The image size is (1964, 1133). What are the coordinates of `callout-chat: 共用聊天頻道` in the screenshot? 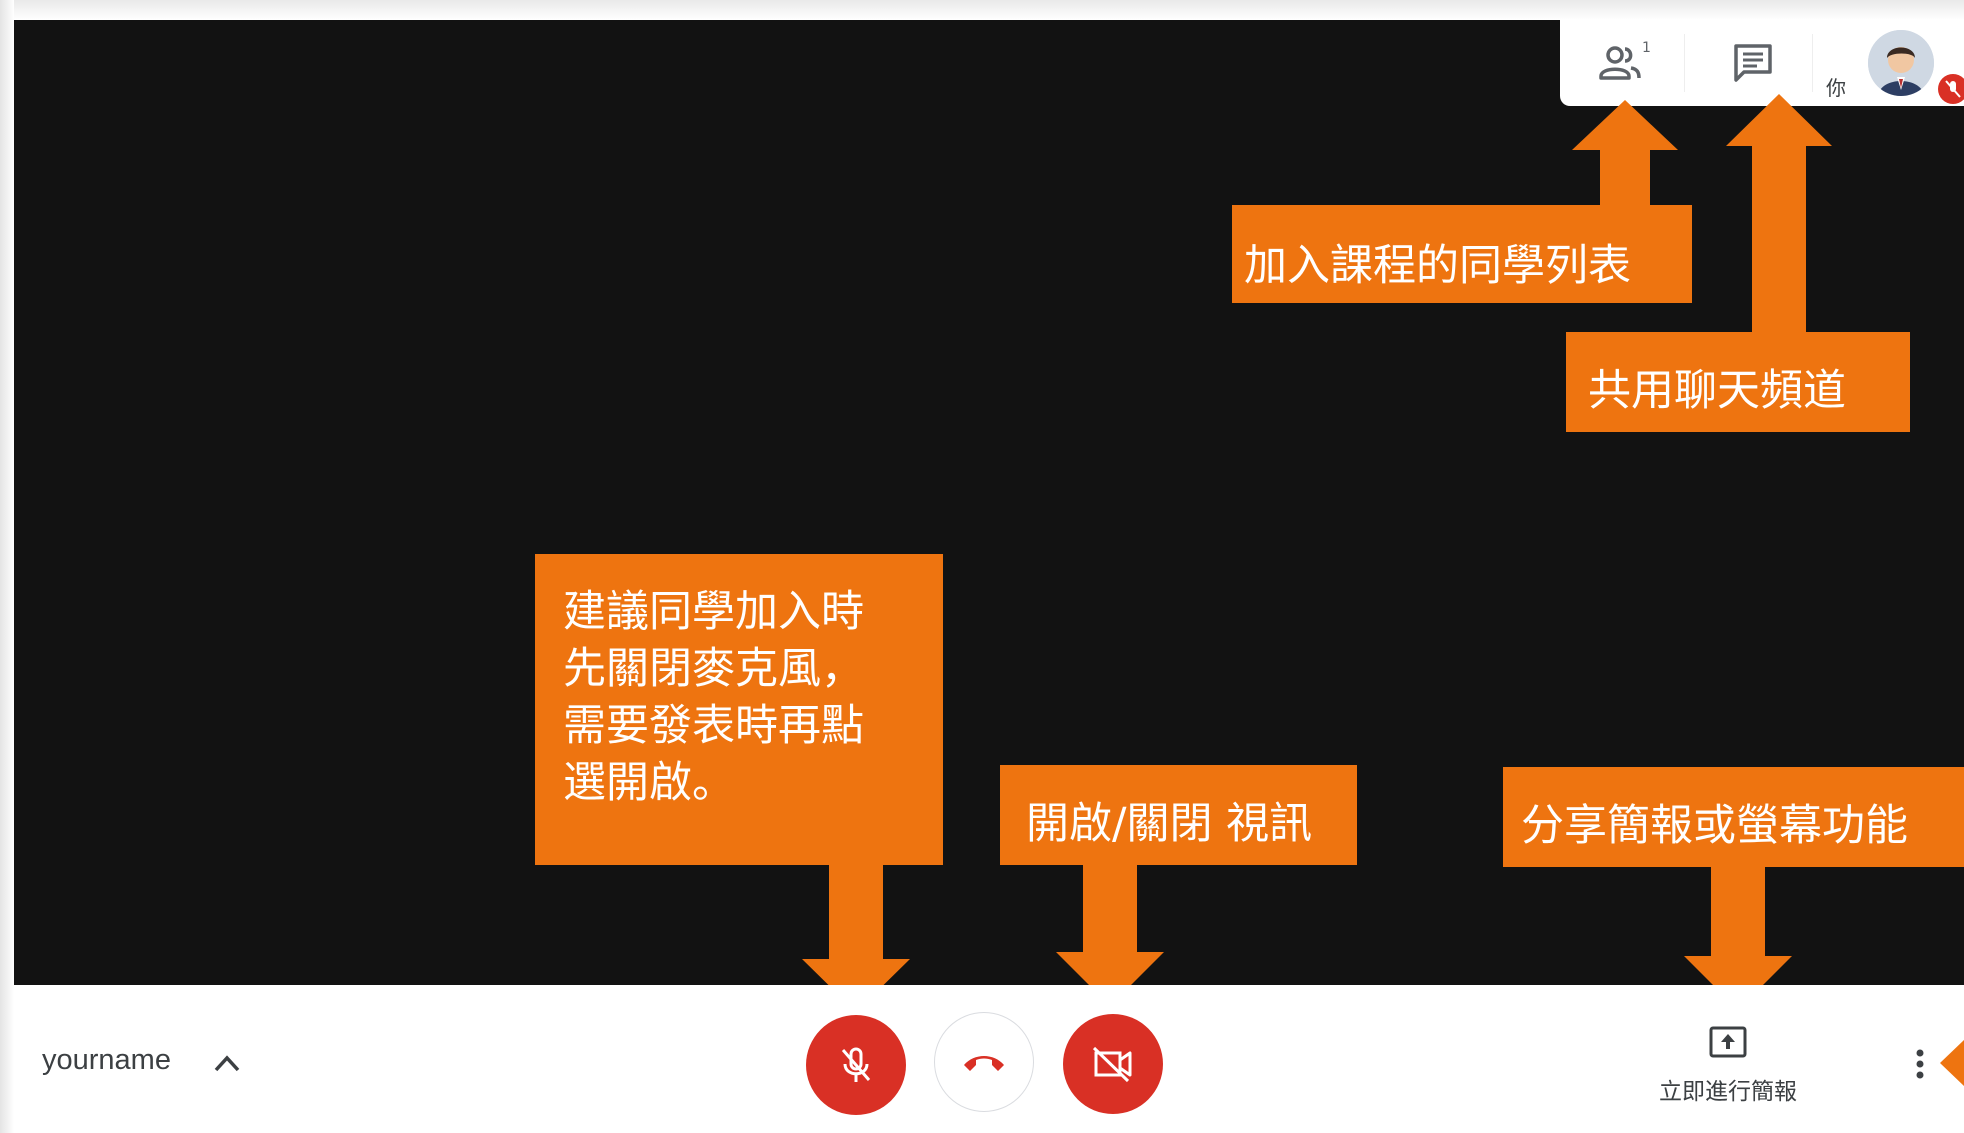 It's located at (1738, 382).